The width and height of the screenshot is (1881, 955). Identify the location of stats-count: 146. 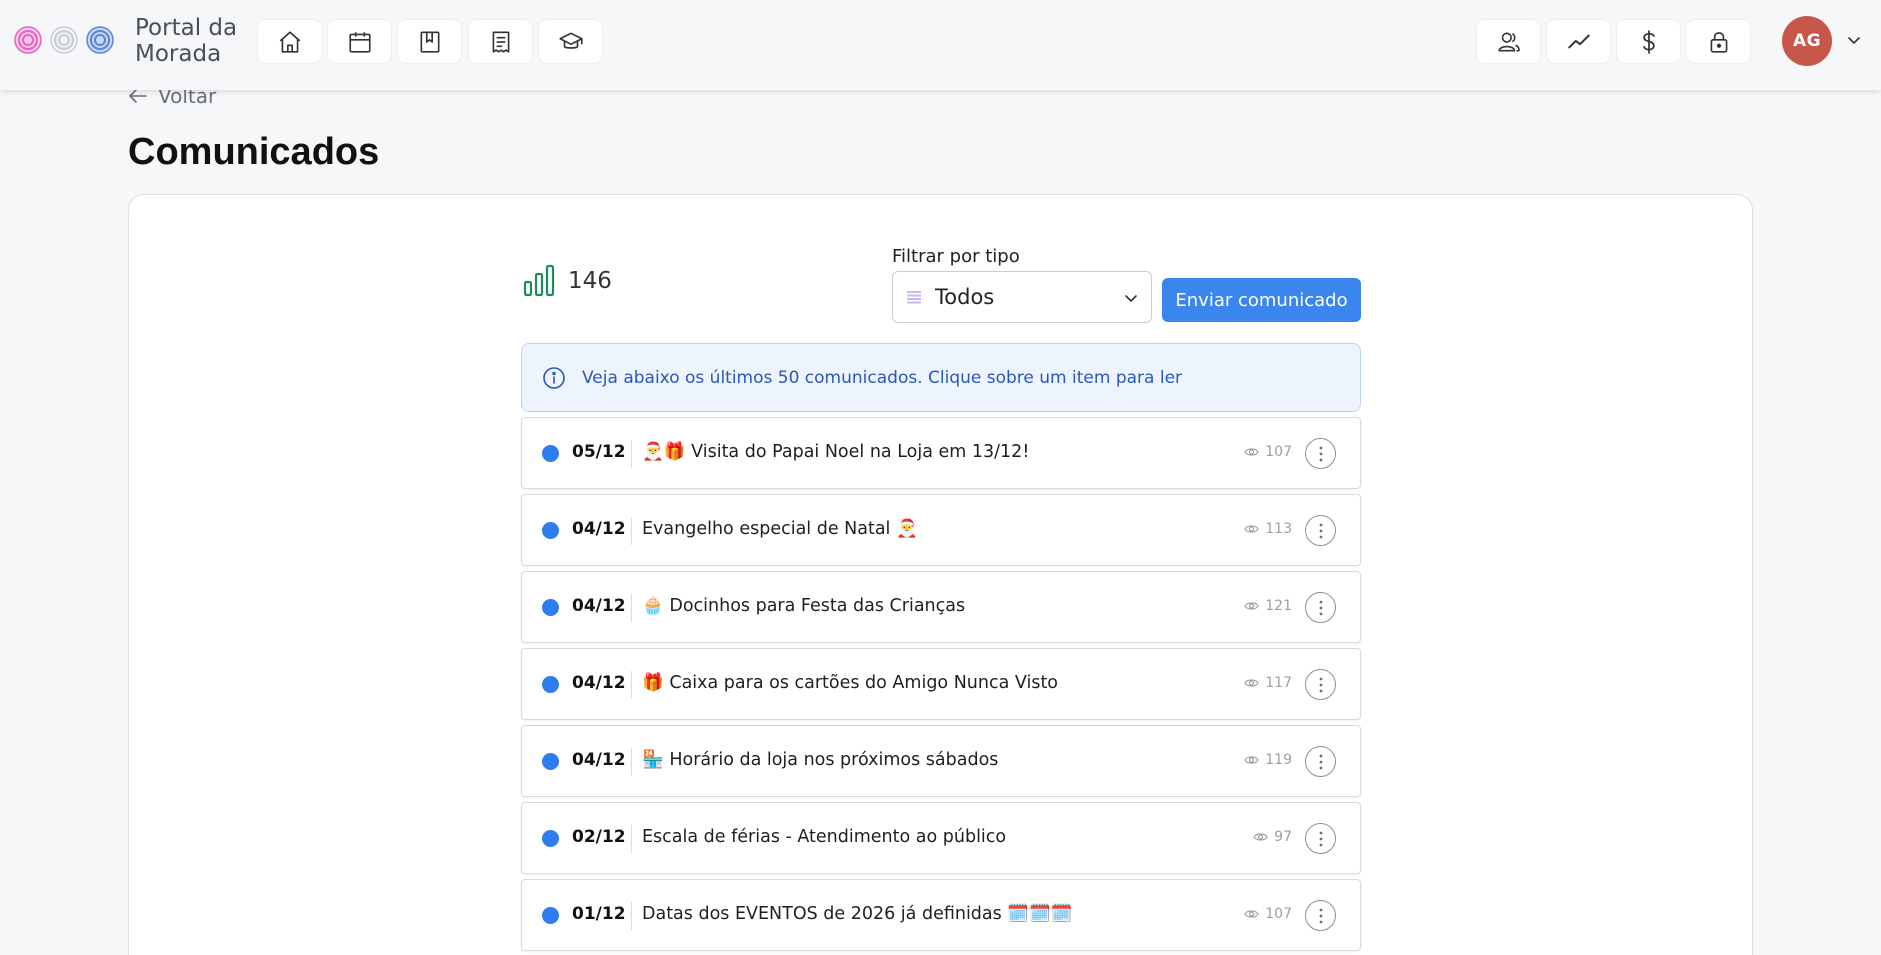
(590, 280).